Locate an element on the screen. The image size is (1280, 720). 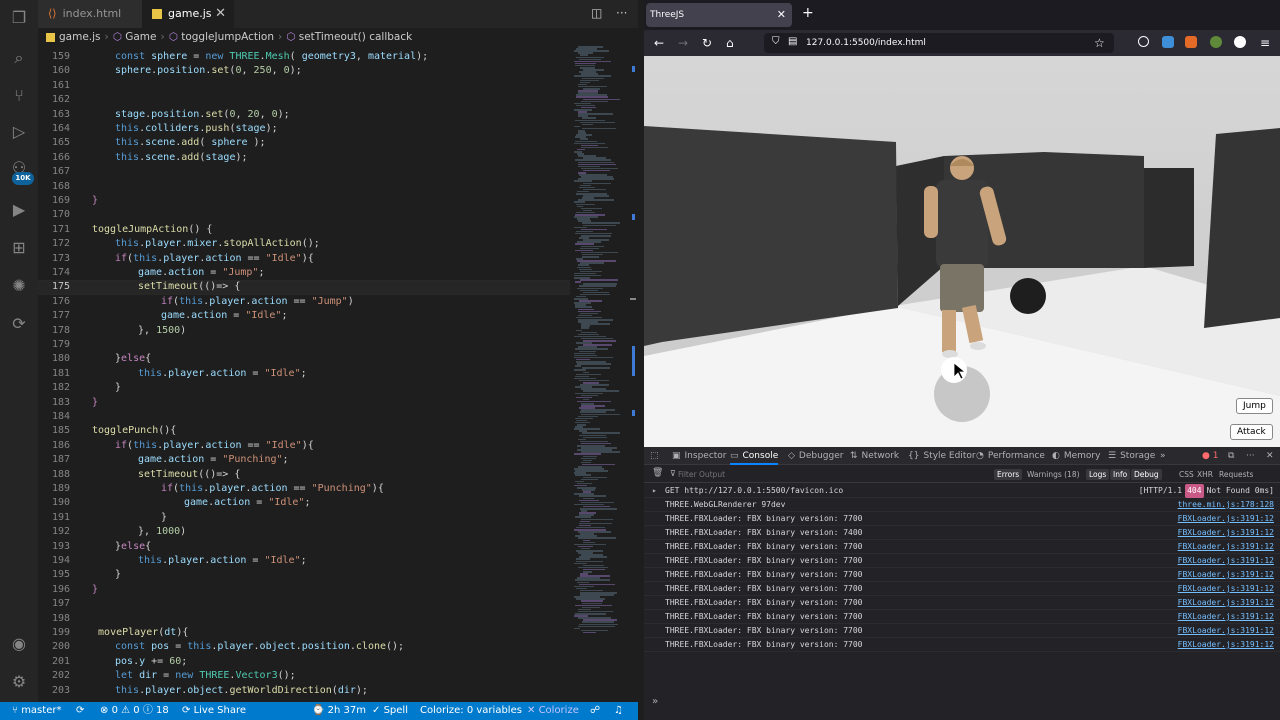
home-icon: ⌂ is located at coordinates (730, 43).